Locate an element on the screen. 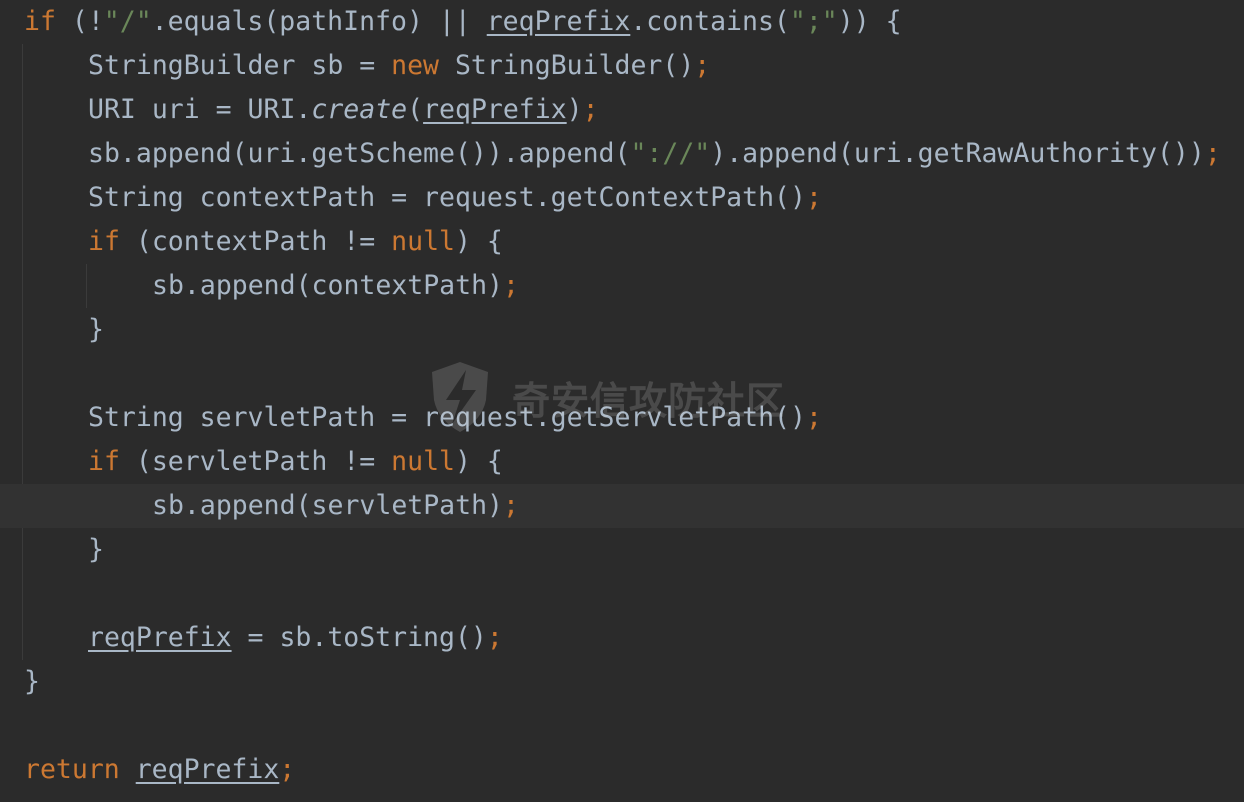 The height and width of the screenshot is (802, 1244). code-line: if (contextPath != null) { is located at coordinates (622, 242).